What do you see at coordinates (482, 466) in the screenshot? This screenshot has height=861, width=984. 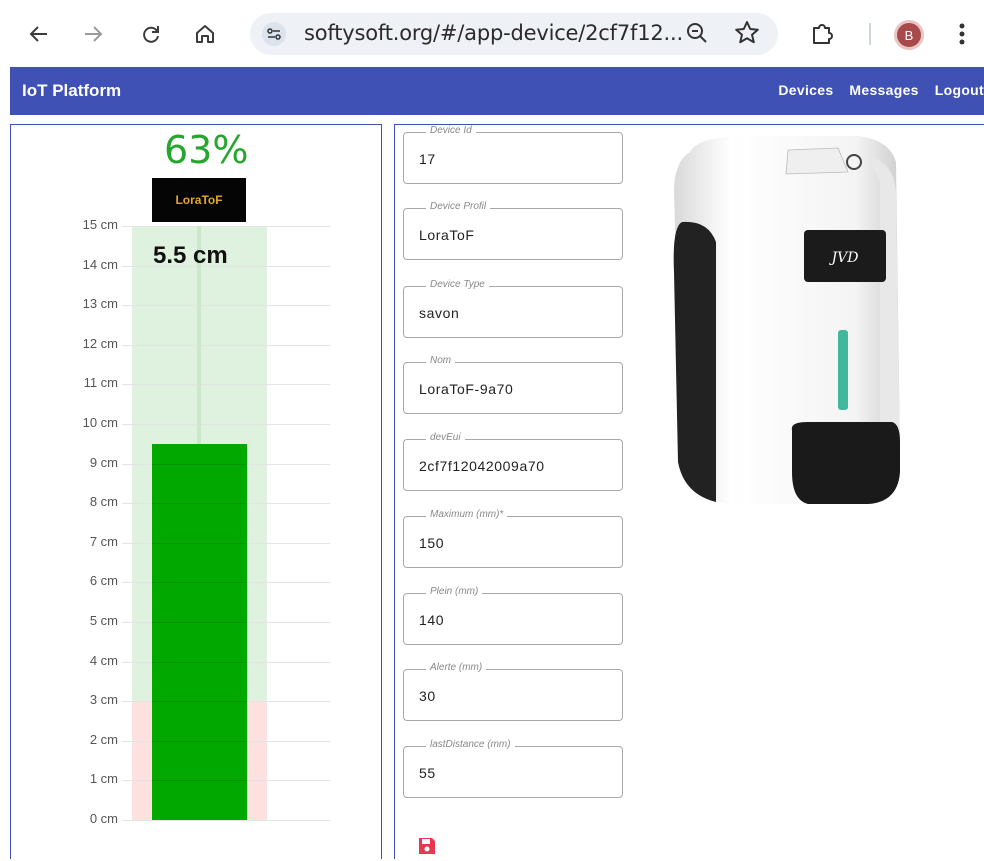 I see `form-field-value: 2cf7f12042009a70` at bounding box center [482, 466].